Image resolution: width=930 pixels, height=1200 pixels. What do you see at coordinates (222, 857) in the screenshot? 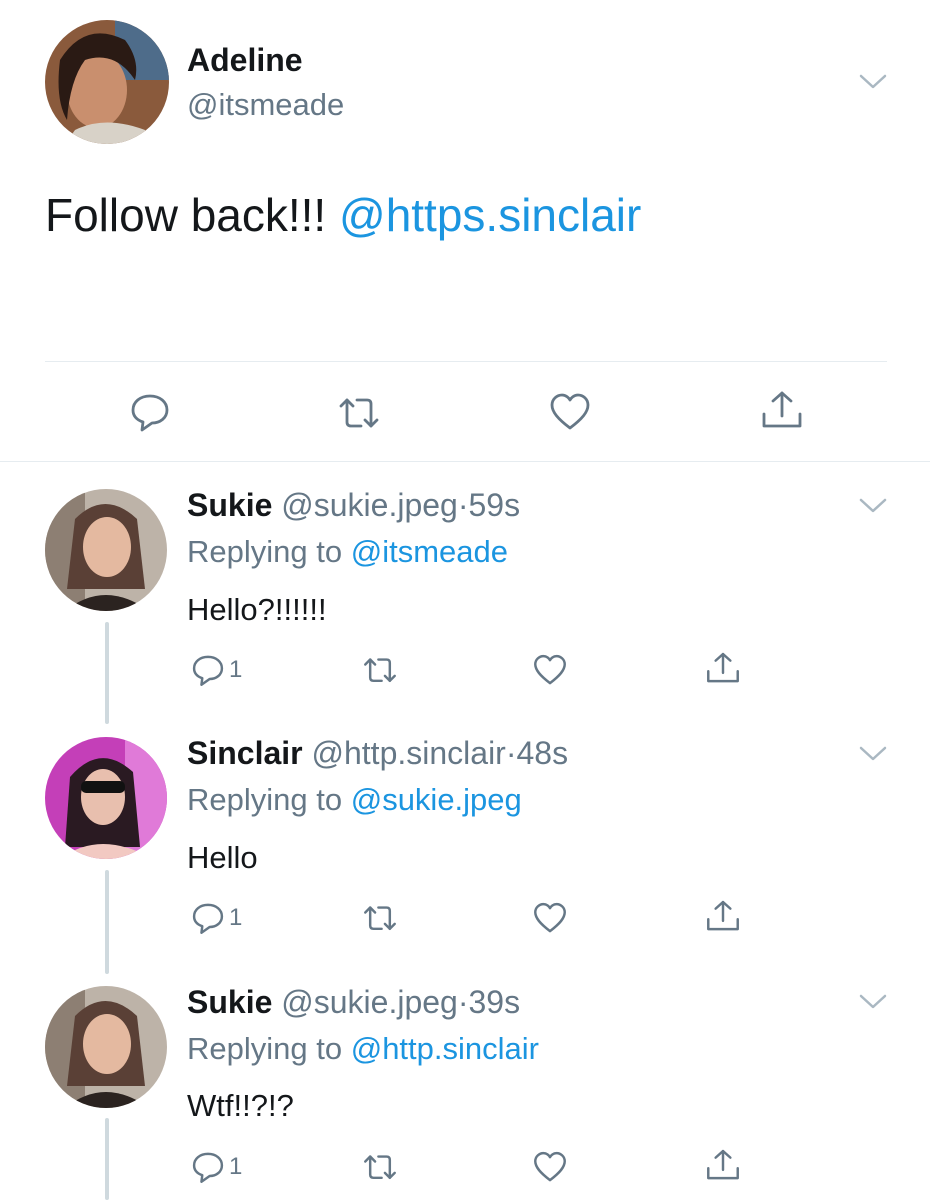
I see `reply-text: Hello` at bounding box center [222, 857].